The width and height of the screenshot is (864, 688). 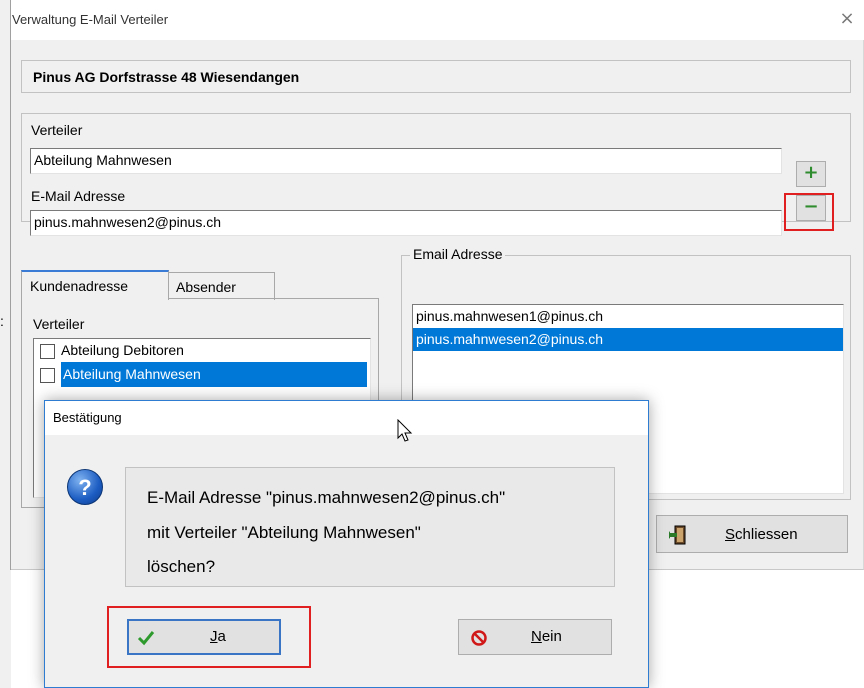 I want to click on no-entry-icon, so click(x=479, y=638).